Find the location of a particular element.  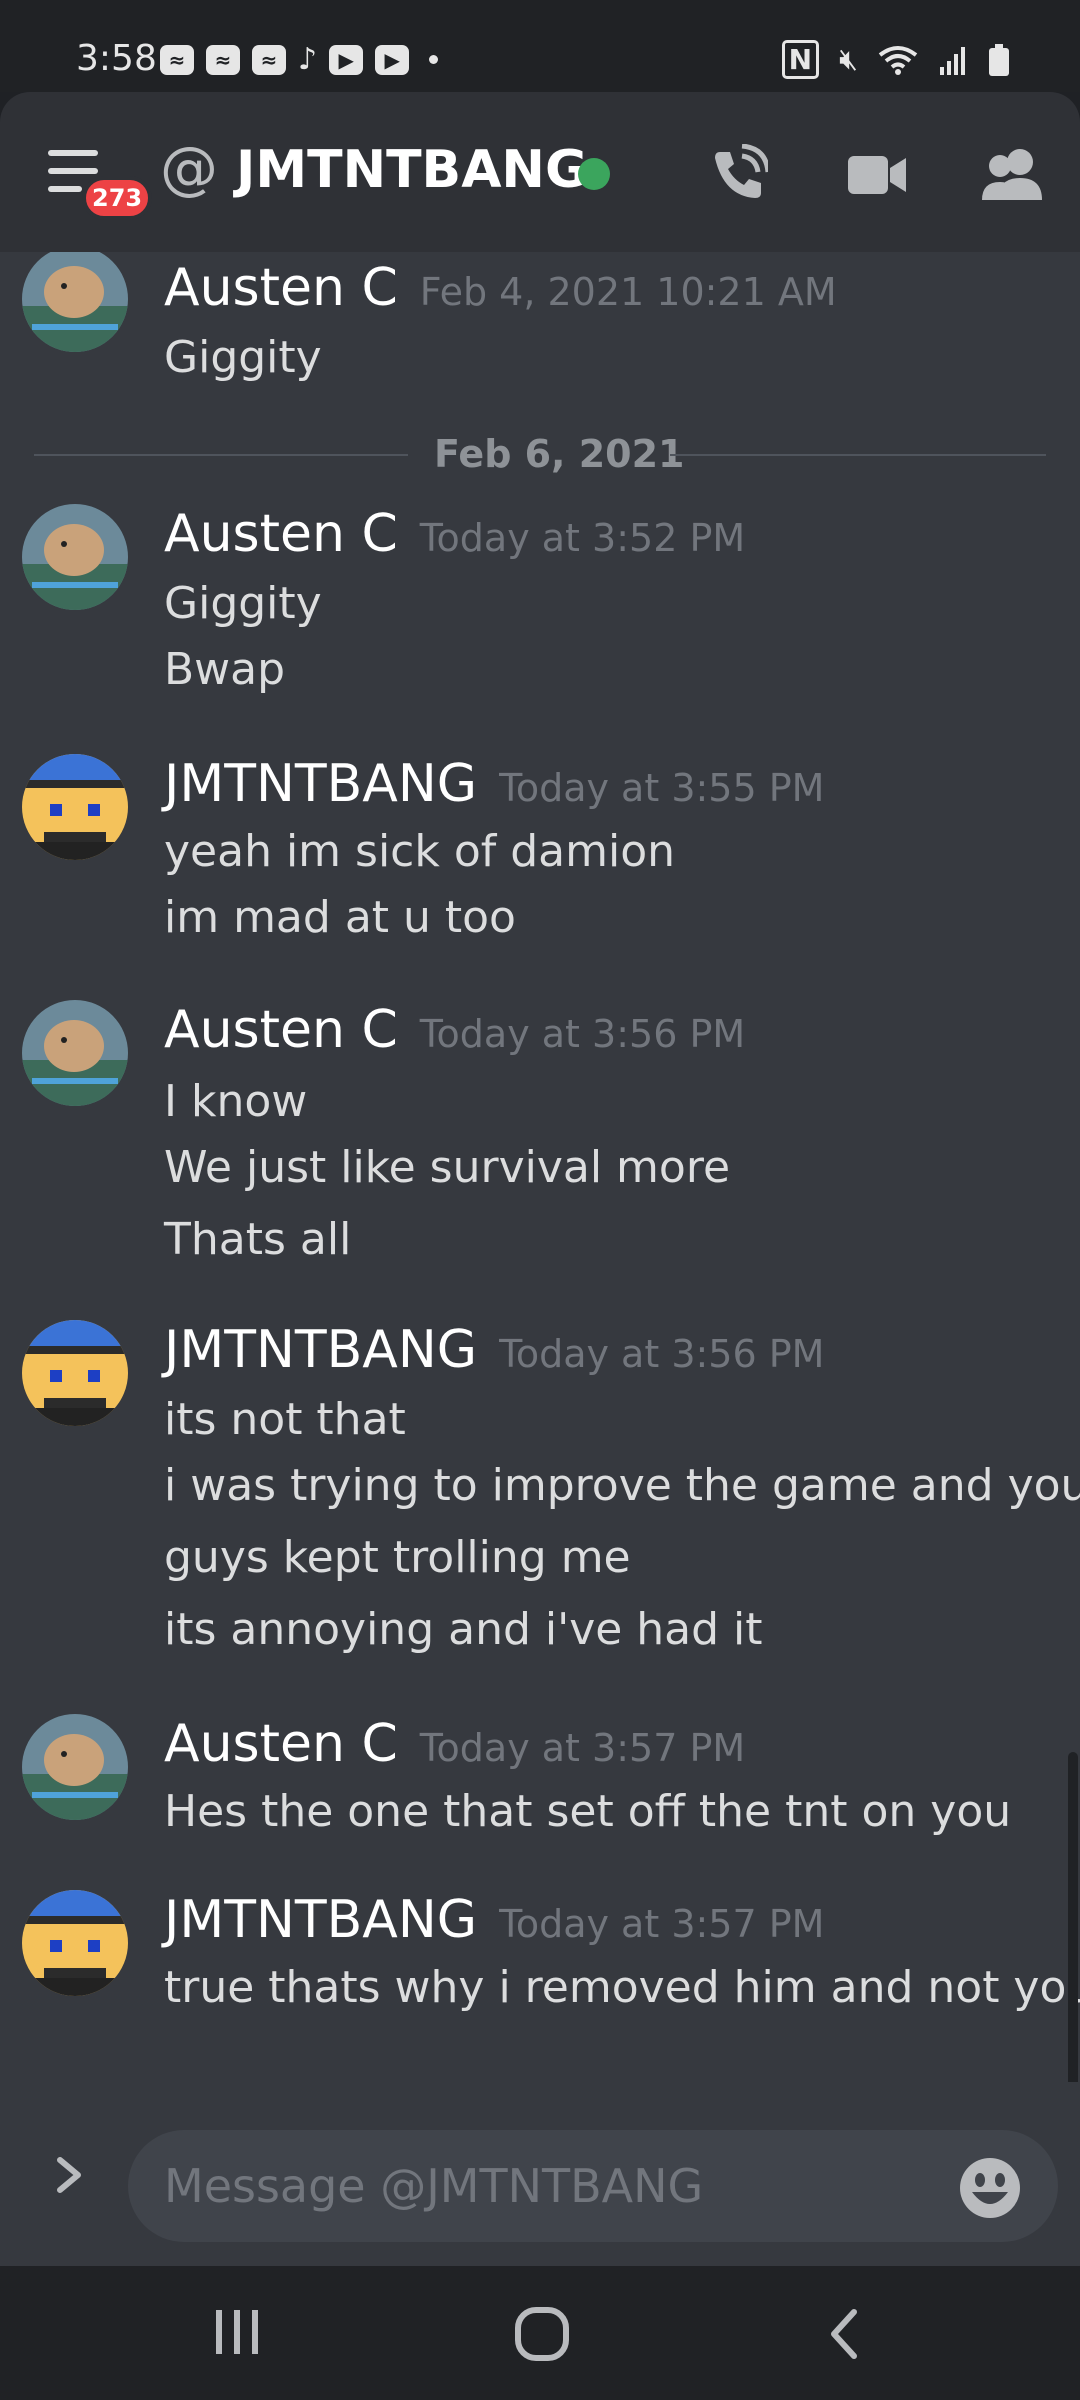

video-camera-icon is located at coordinates (877, 175).